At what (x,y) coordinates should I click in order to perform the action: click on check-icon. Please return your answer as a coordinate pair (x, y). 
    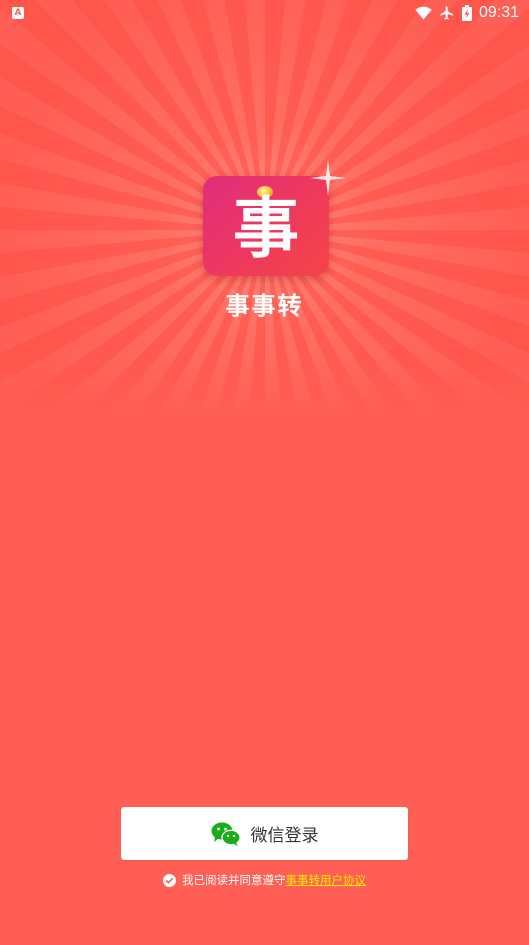
    Looking at the image, I should click on (169, 880).